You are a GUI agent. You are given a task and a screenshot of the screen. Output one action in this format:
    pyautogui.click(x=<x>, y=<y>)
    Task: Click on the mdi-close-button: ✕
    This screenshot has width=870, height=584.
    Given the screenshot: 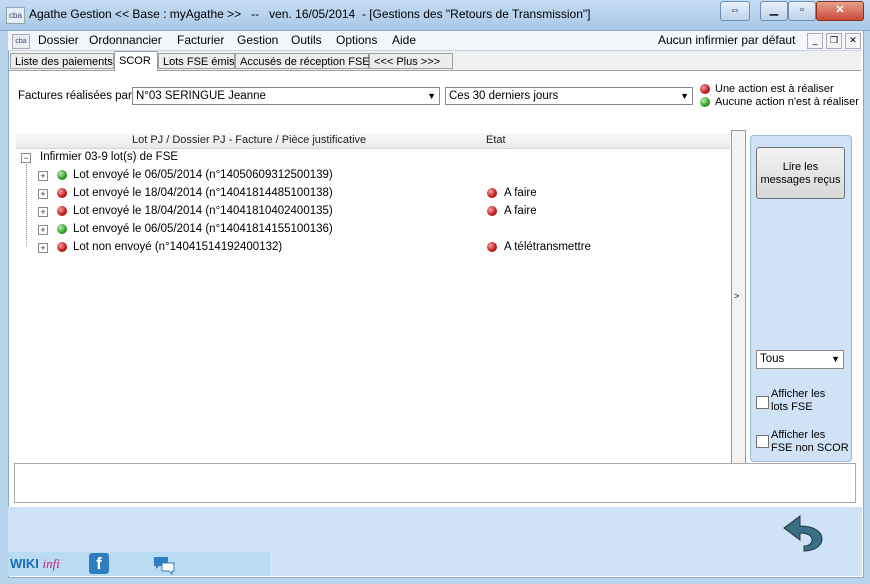 What is the action you would take?
    pyautogui.click(x=853, y=41)
    